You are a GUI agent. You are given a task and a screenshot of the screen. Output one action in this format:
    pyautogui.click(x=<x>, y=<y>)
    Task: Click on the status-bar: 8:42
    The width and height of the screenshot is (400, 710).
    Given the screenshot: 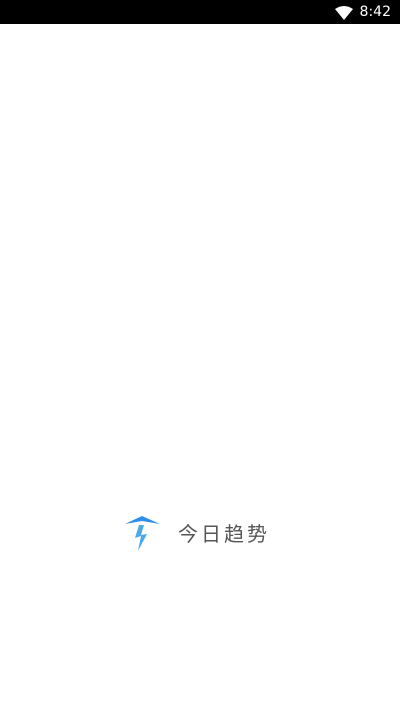 What is the action you would take?
    pyautogui.click(x=200, y=12)
    